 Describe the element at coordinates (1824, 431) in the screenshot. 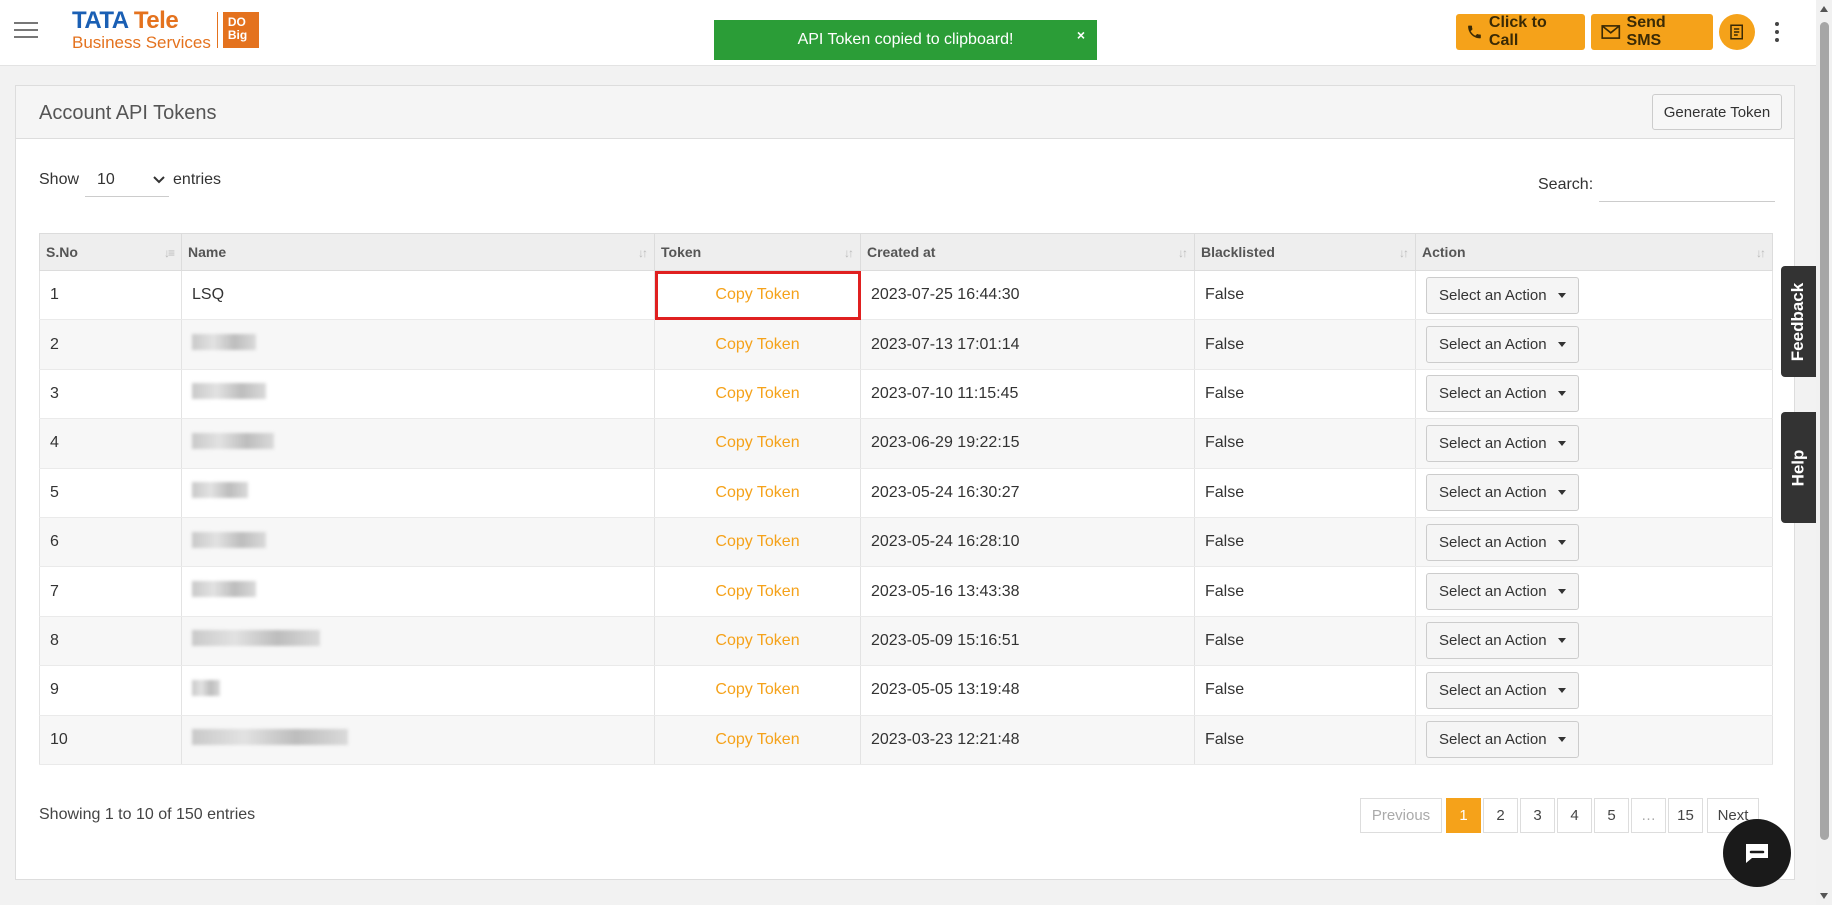

I see `scroll-thumb` at that location.